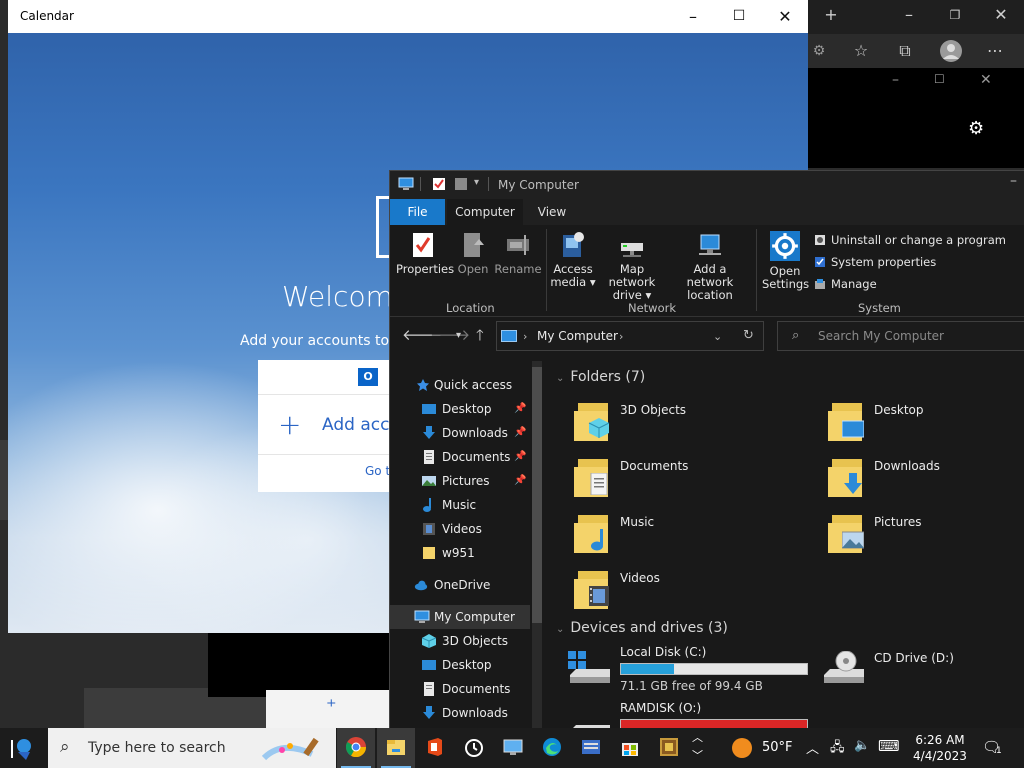 The height and width of the screenshot is (768, 1024). I want to click on start-button-icon, so click(23, 749).